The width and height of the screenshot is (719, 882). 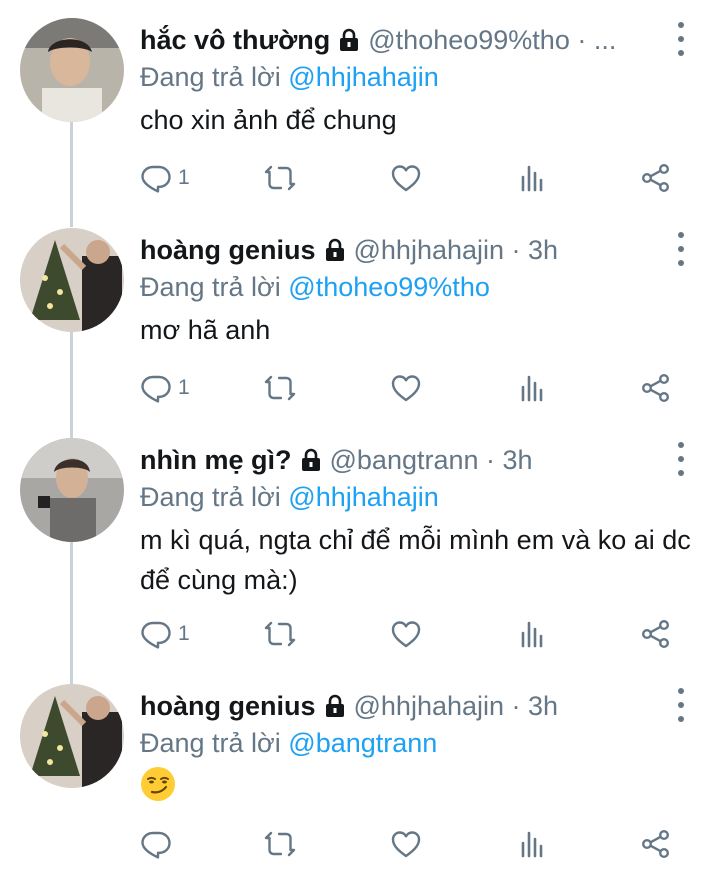 What do you see at coordinates (268, 120) in the screenshot?
I see `tweet-text: cho xin ảnh để chung` at bounding box center [268, 120].